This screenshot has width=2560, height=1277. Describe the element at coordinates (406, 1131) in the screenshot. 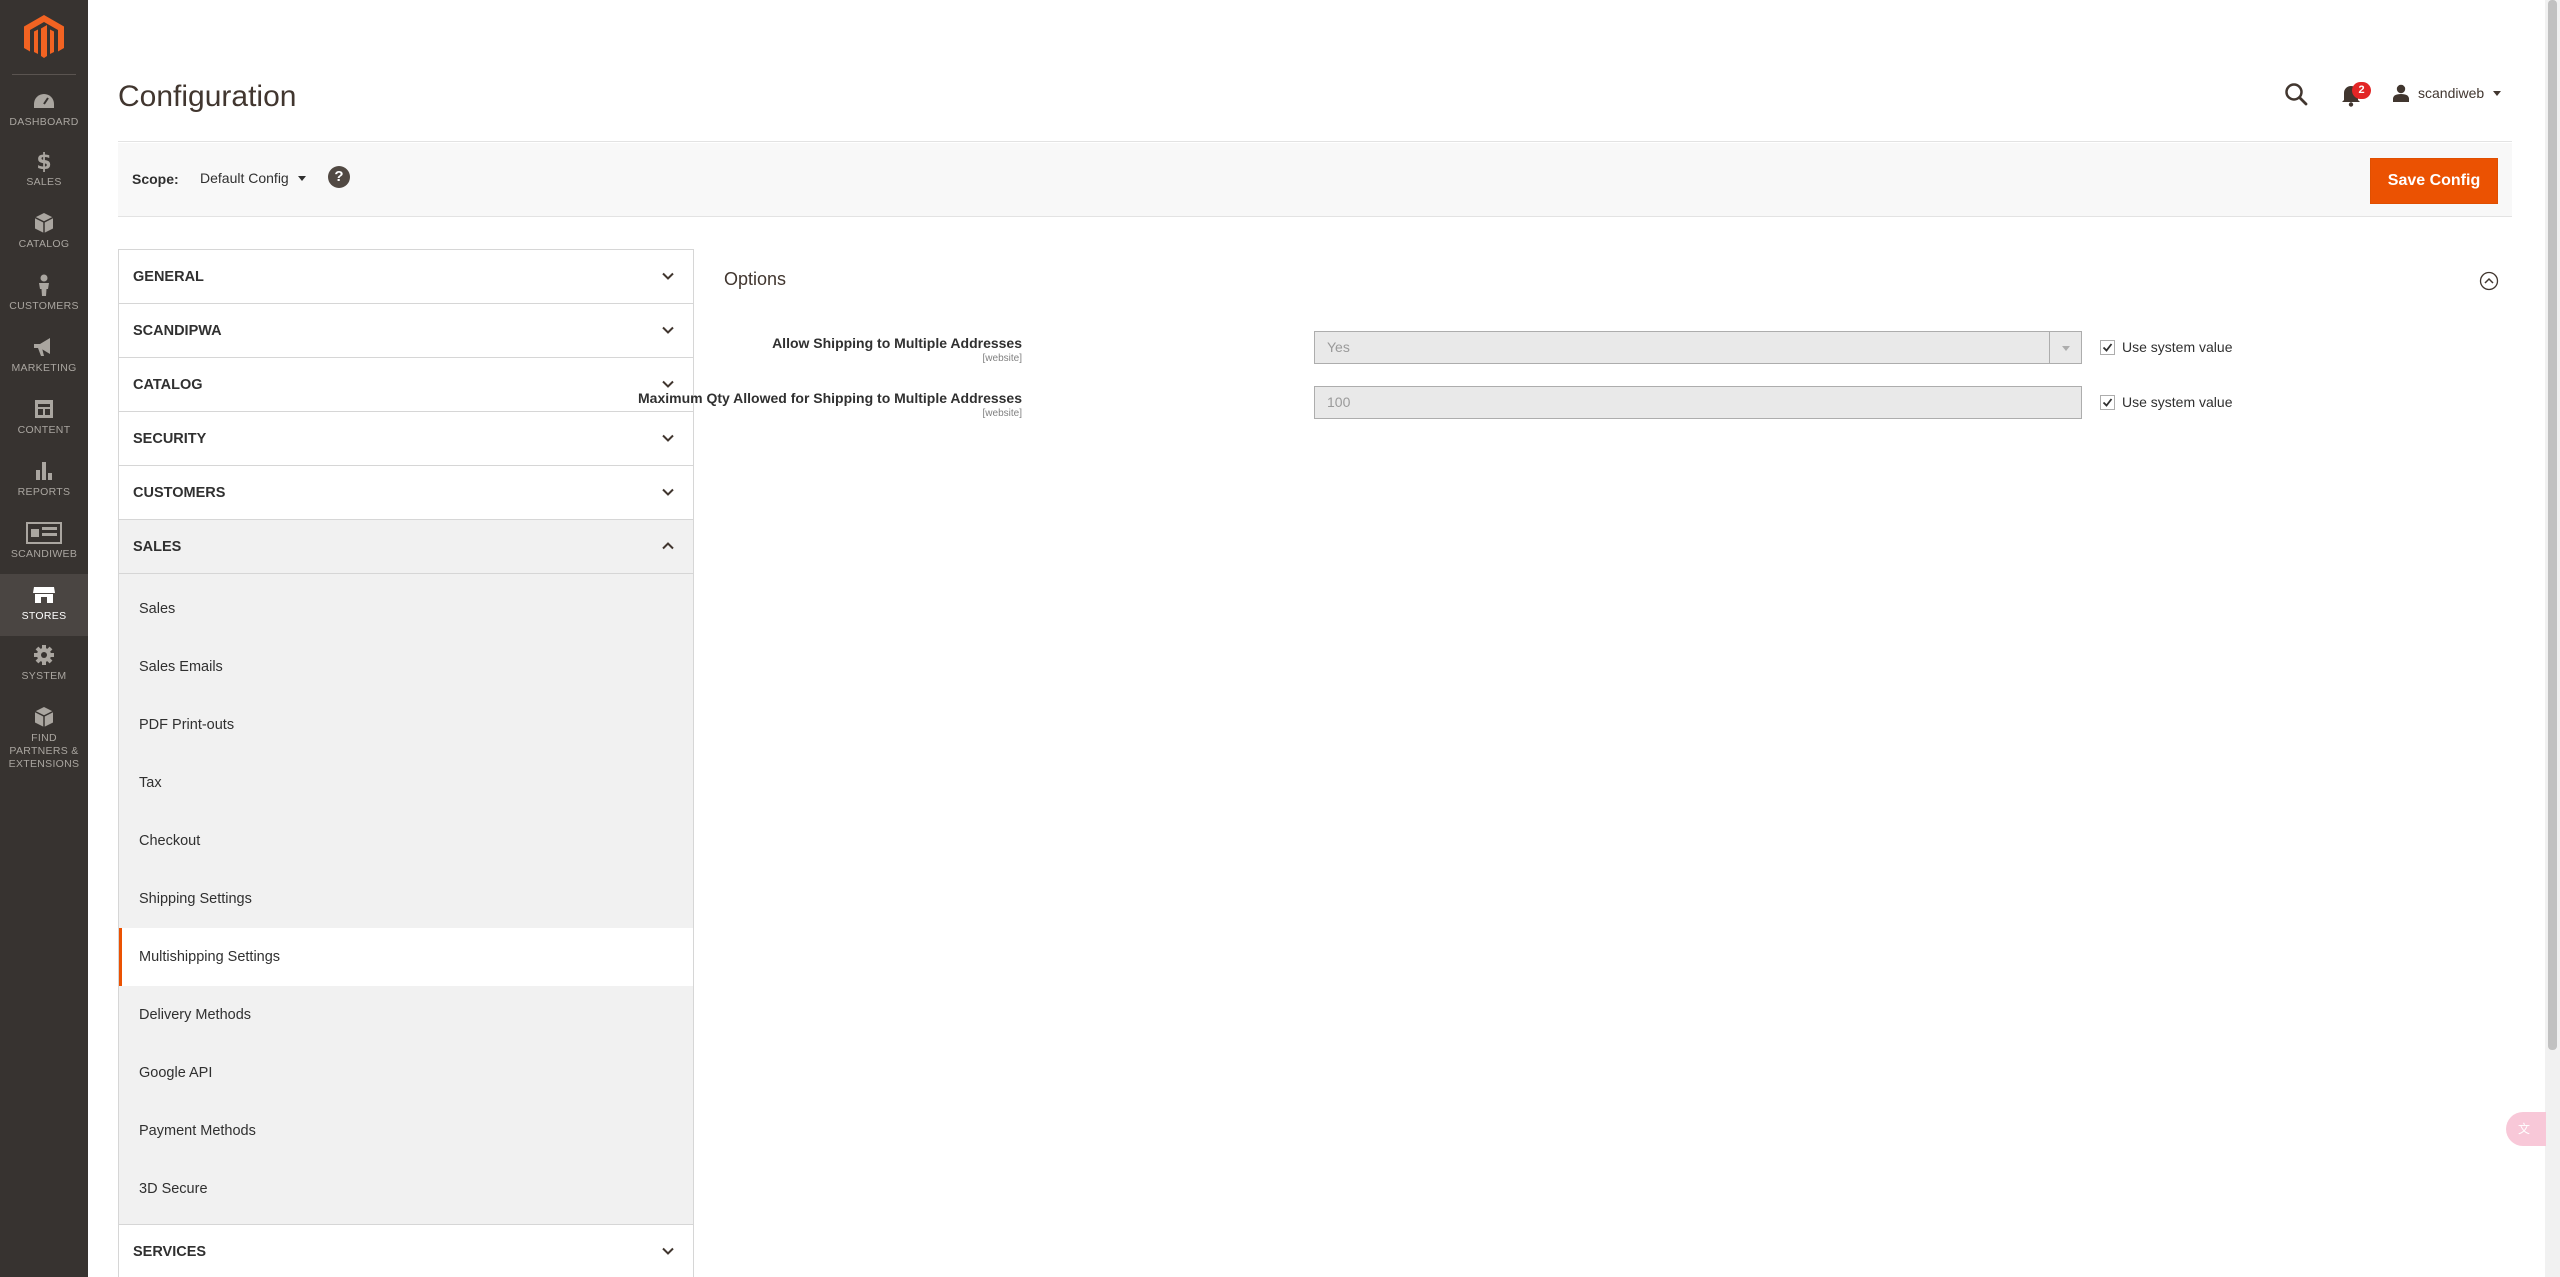

I see `sub-item-payment-methods: Payment Methods` at that location.